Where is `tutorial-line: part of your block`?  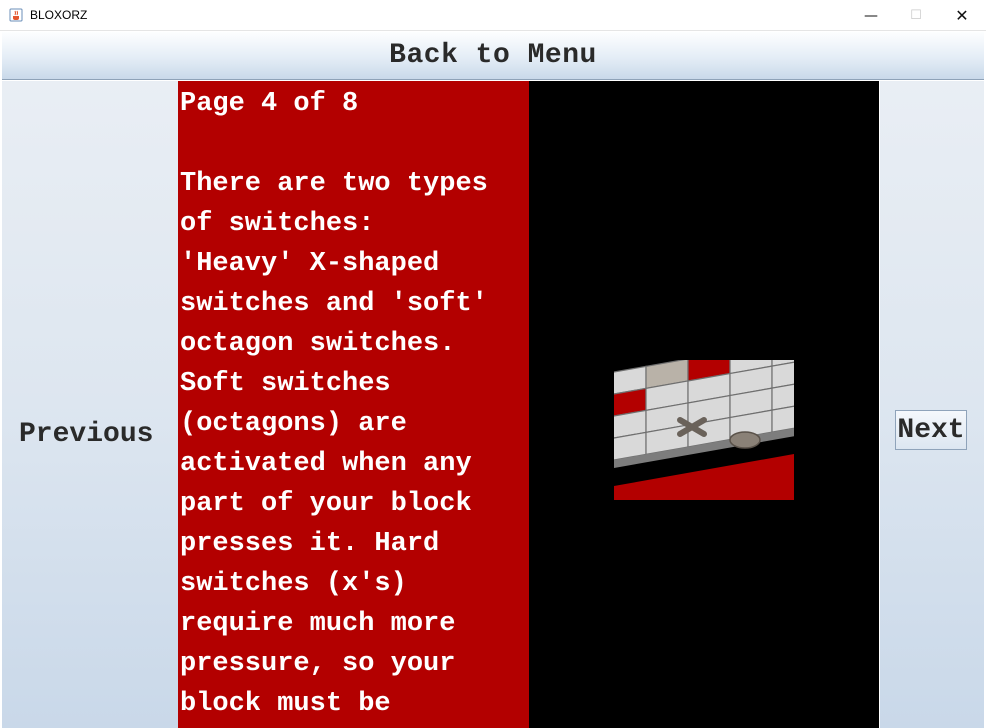
tutorial-line: part of your block is located at coordinates (326, 504).